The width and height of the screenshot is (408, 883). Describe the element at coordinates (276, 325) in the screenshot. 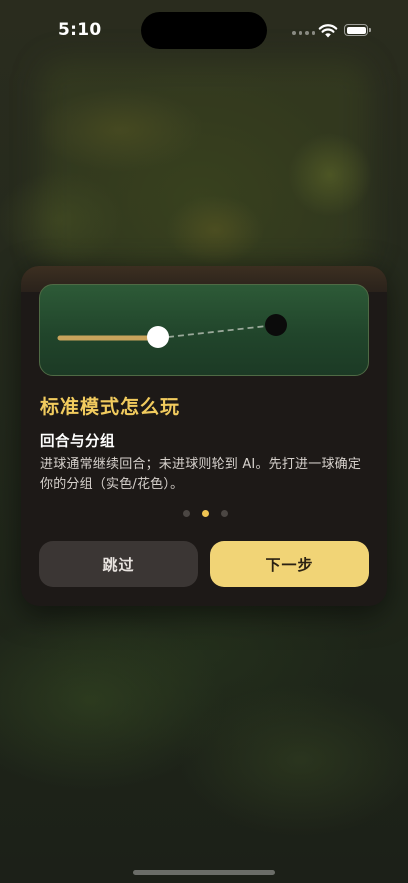

I see `target-ball` at that location.